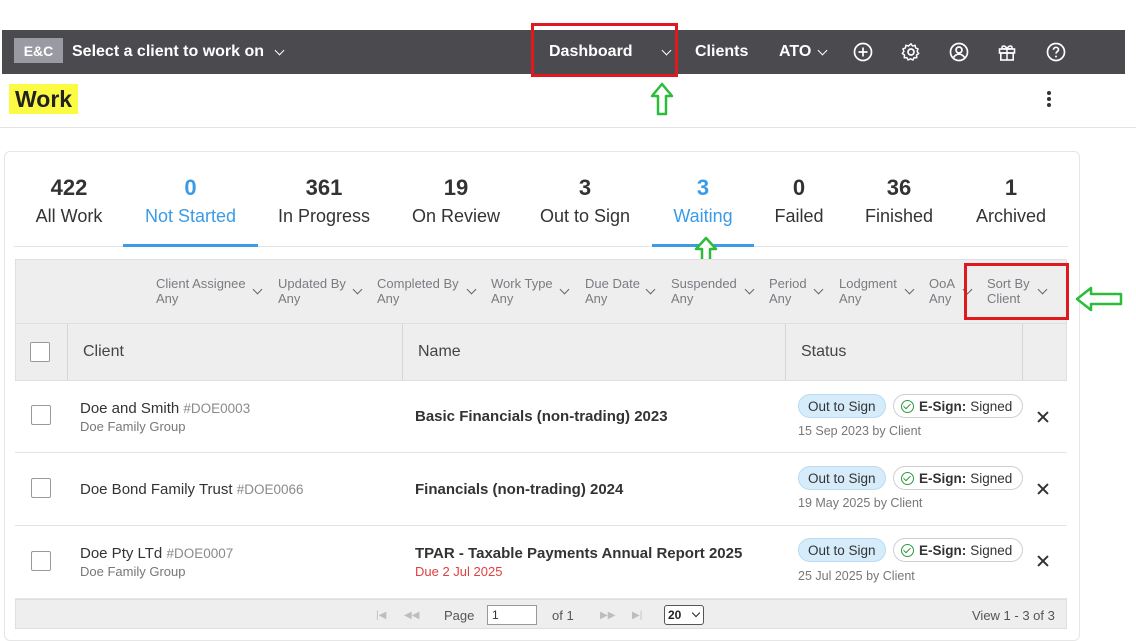  I want to click on page-input, so click(512, 615).